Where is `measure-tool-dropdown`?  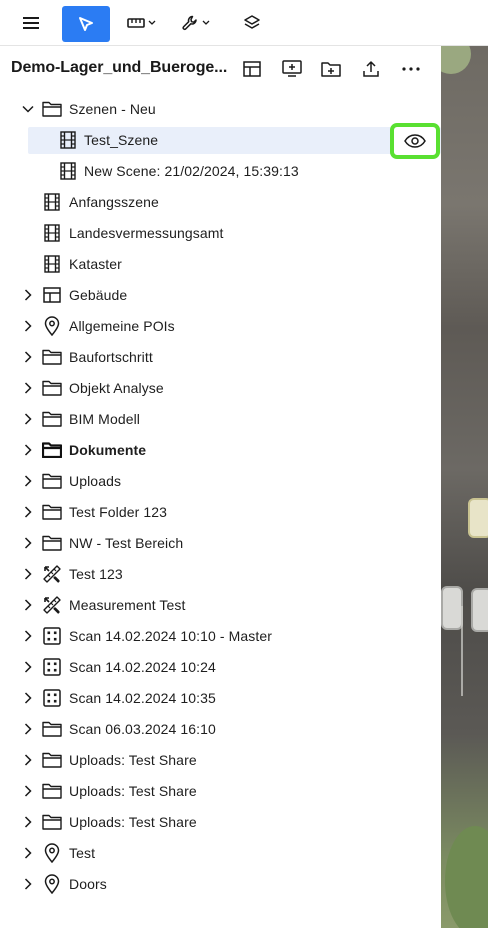 measure-tool-dropdown is located at coordinates (141, 23).